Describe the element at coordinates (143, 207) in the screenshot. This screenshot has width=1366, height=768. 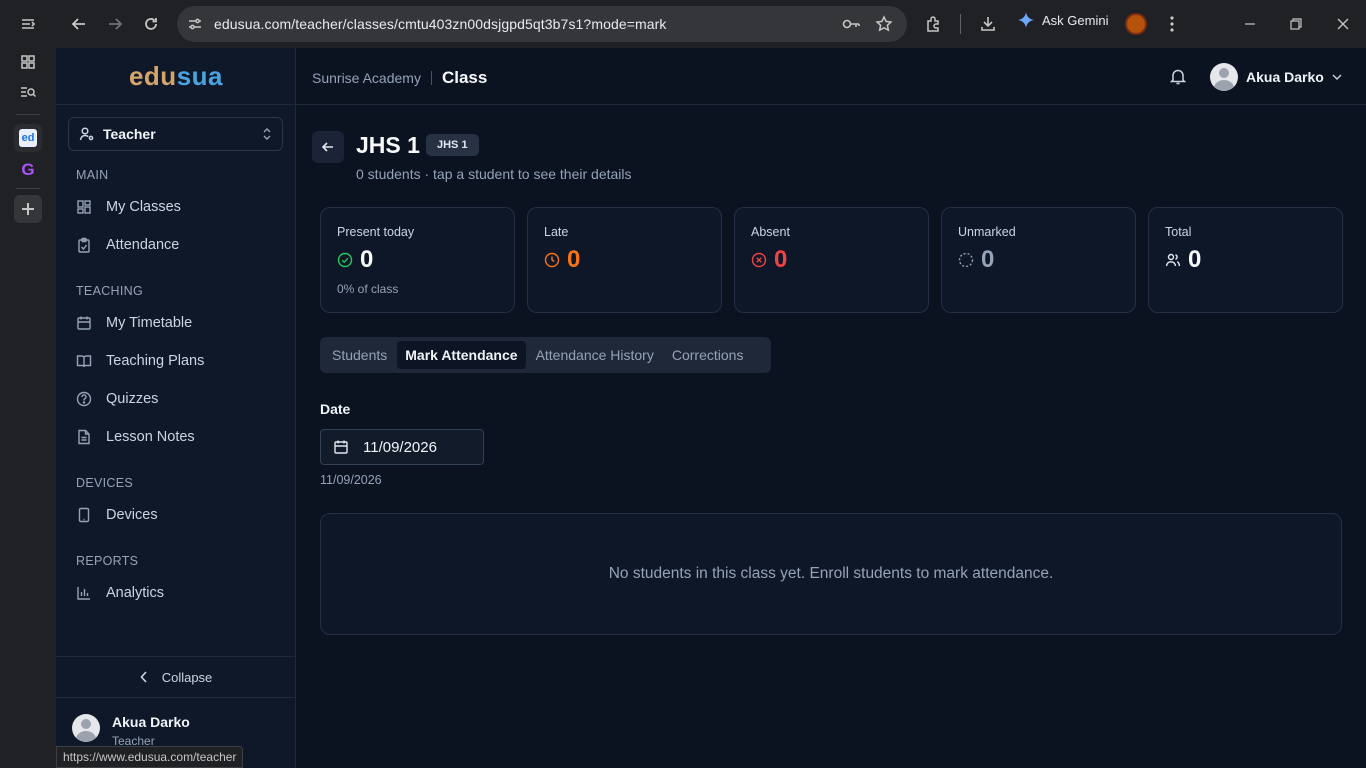
I see `sidebar-item-label: My Classes` at that location.